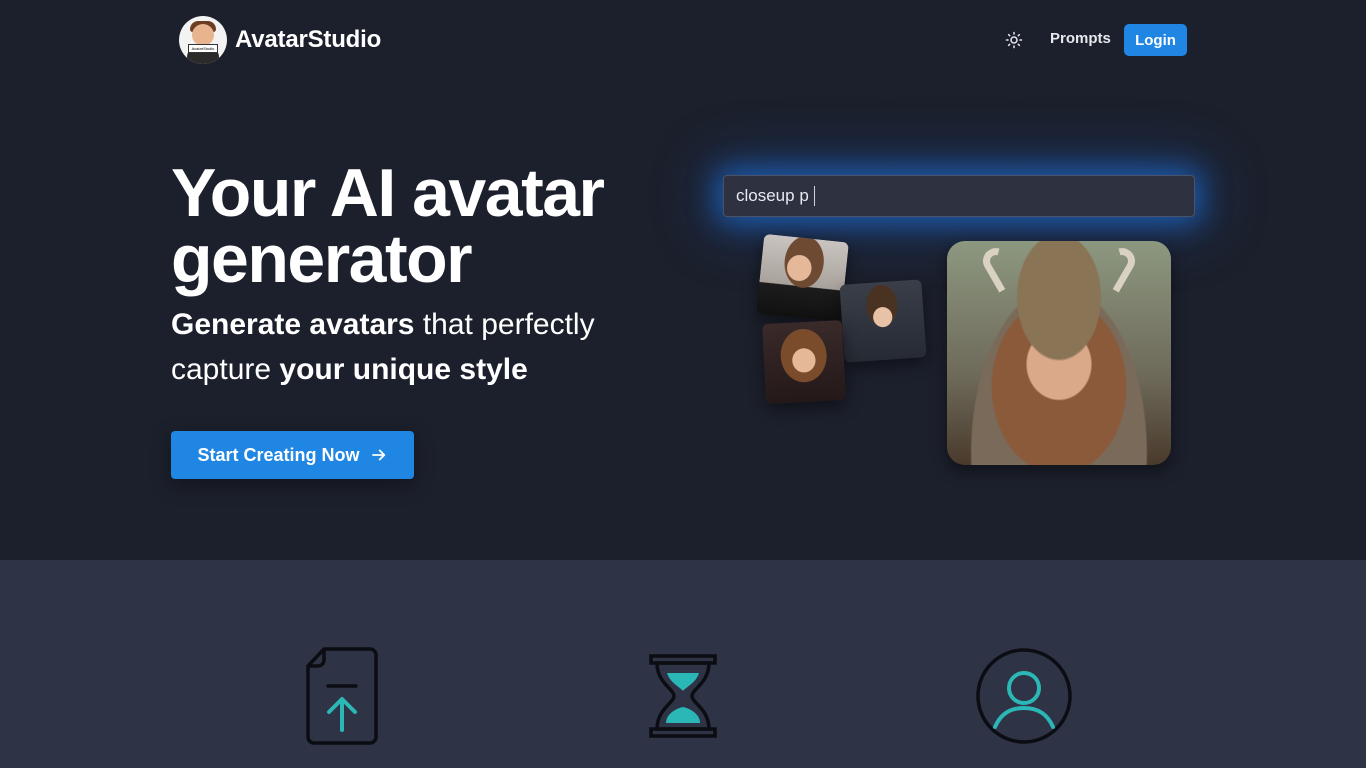 This screenshot has width=1366, height=768. Describe the element at coordinates (1080, 38) in the screenshot. I see `nav-prompts-link: Prompts` at that location.